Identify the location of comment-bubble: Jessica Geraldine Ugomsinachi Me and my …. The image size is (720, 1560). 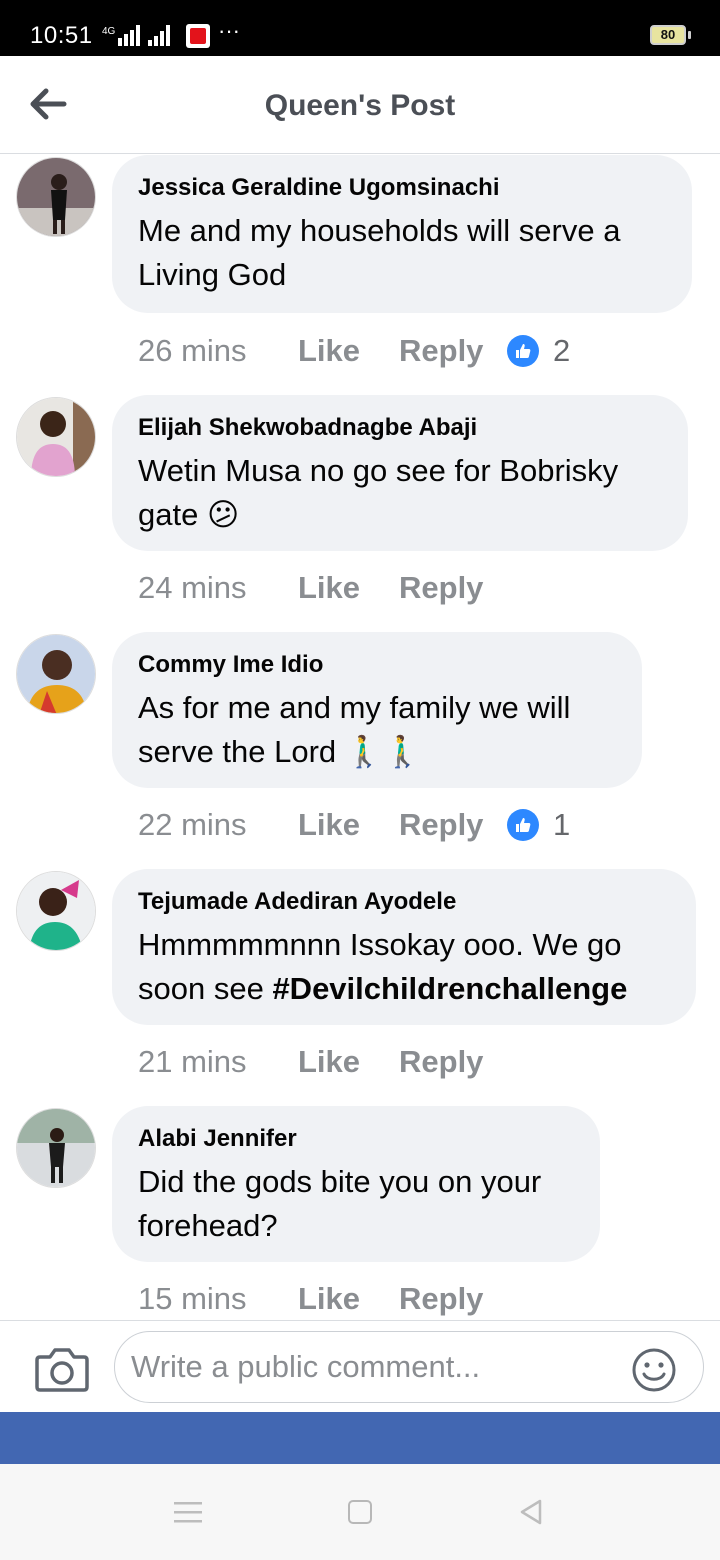
(402, 234).